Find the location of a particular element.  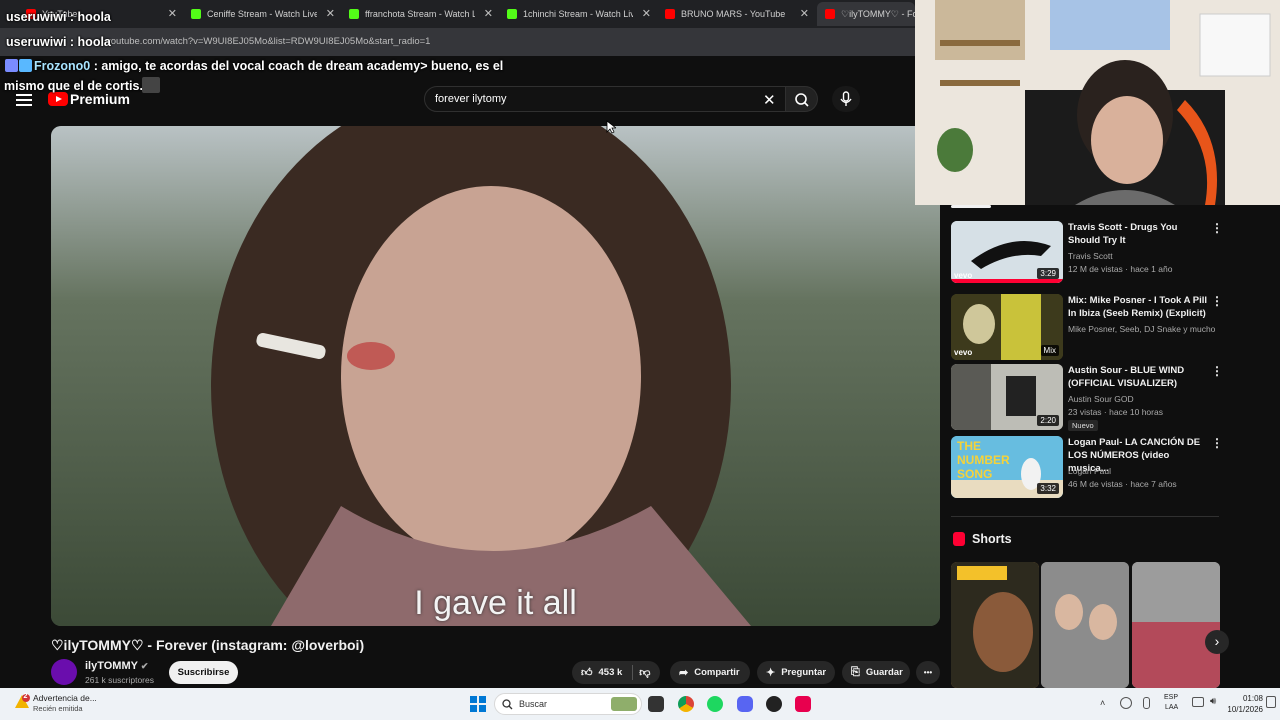

recommendation-title: Travis Scott - Drugs You Should Try It is located at coordinates (1138, 234).